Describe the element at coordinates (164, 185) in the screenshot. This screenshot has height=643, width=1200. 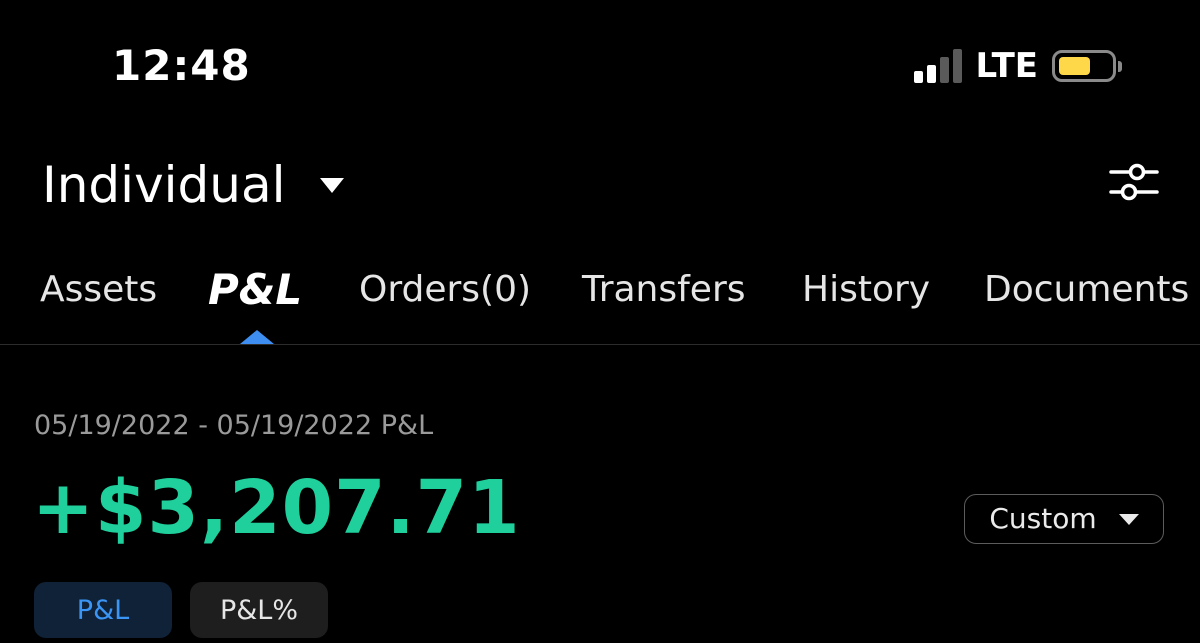
I see `account-name: Individual` at that location.